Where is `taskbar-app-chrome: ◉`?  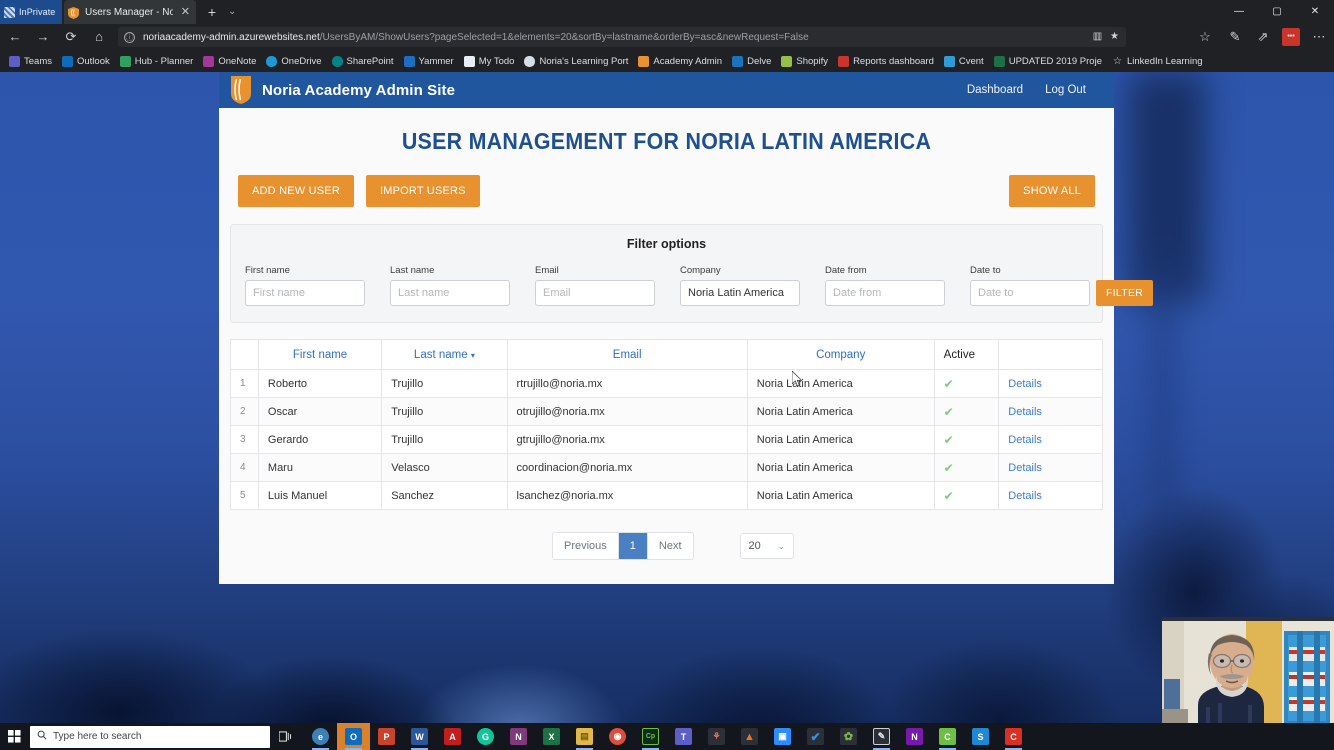
taskbar-app-chrome: ◉ is located at coordinates (617, 736).